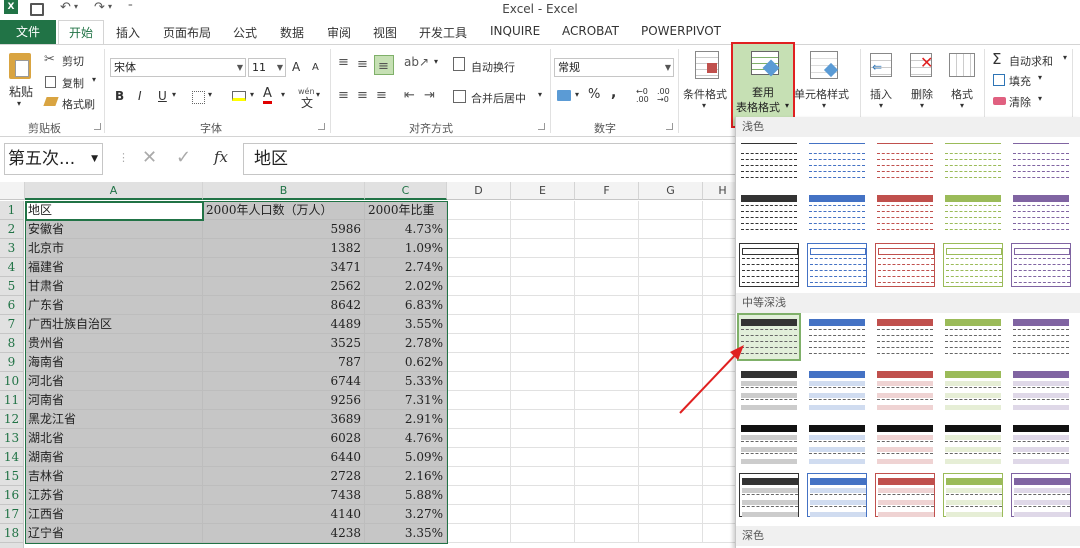 This screenshot has width=1080, height=548. Describe the element at coordinates (187, 32) in the screenshot. I see `tab-page-layout: 页面布局` at that location.